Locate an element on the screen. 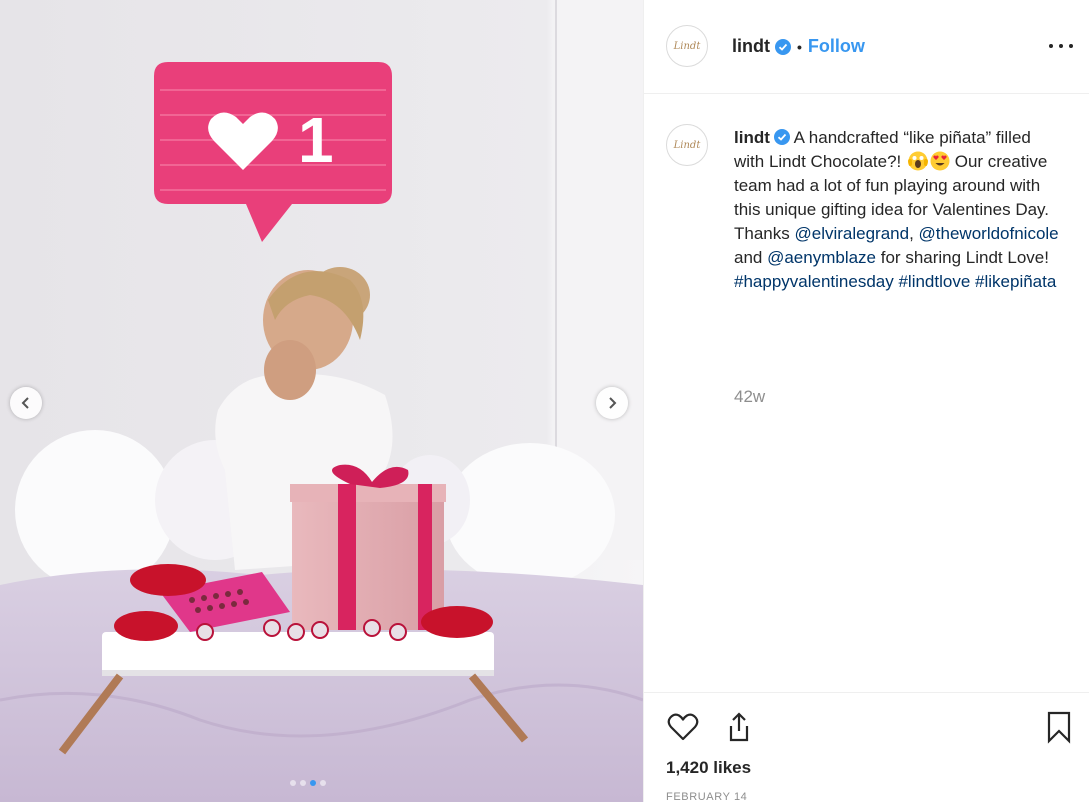 The image size is (1089, 803). carousel-next-button is located at coordinates (612, 403).